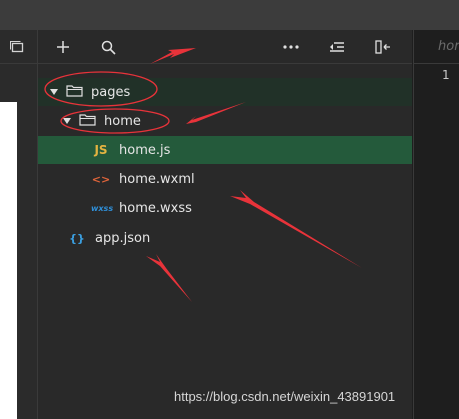 Image resolution: width=459 pixels, height=419 pixels. Describe the element at coordinates (101, 150) in the screenshot. I see `js-file-icon: JS` at that location.